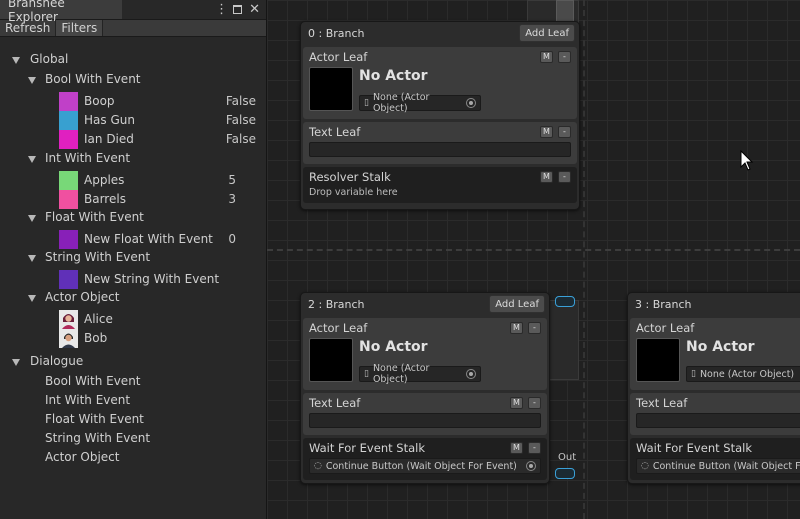  I want to click on tree-group-float: Float With Event, so click(133, 217).